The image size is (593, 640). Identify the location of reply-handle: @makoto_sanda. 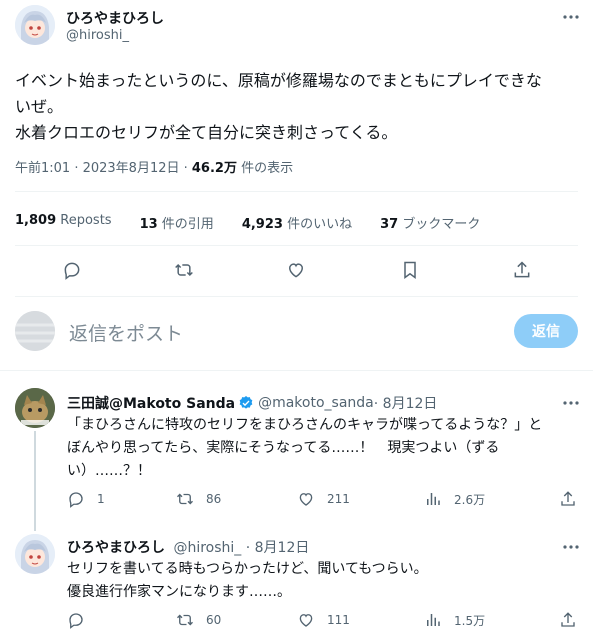
(316, 403).